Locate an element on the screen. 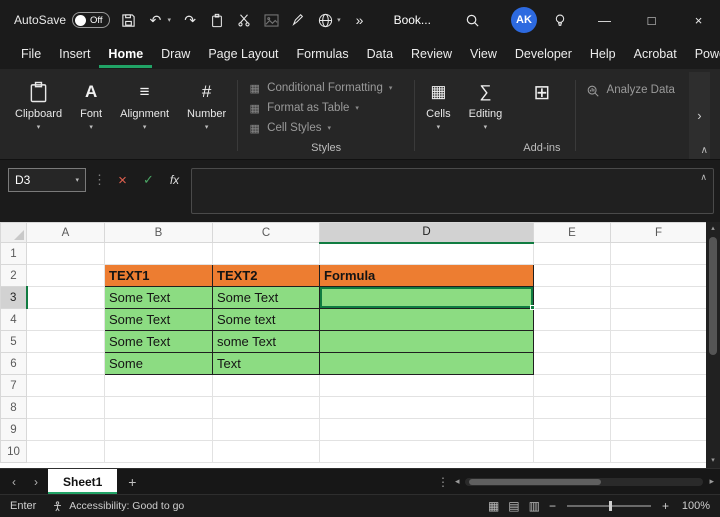 This screenshot has width=720, height=517. horizontal-scrollbar is located at coordinates (584, 481).